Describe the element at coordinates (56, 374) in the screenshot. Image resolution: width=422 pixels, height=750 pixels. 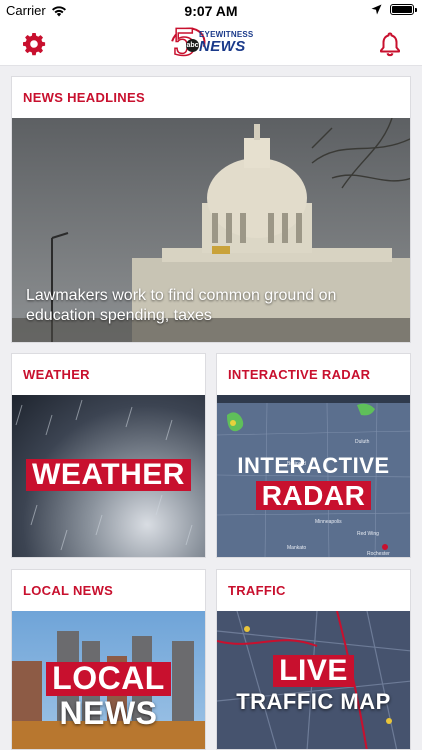
I see `weather-title: WEATHER` at that location.